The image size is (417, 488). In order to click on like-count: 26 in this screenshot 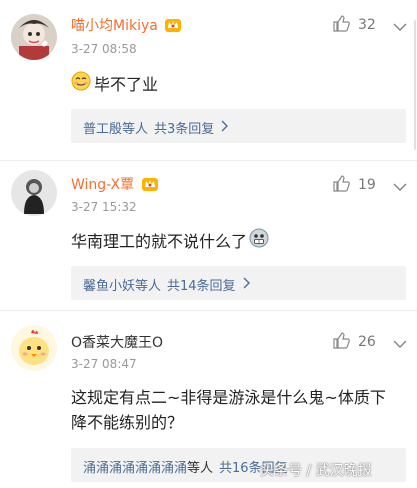, I will do `click(367, 342)`.